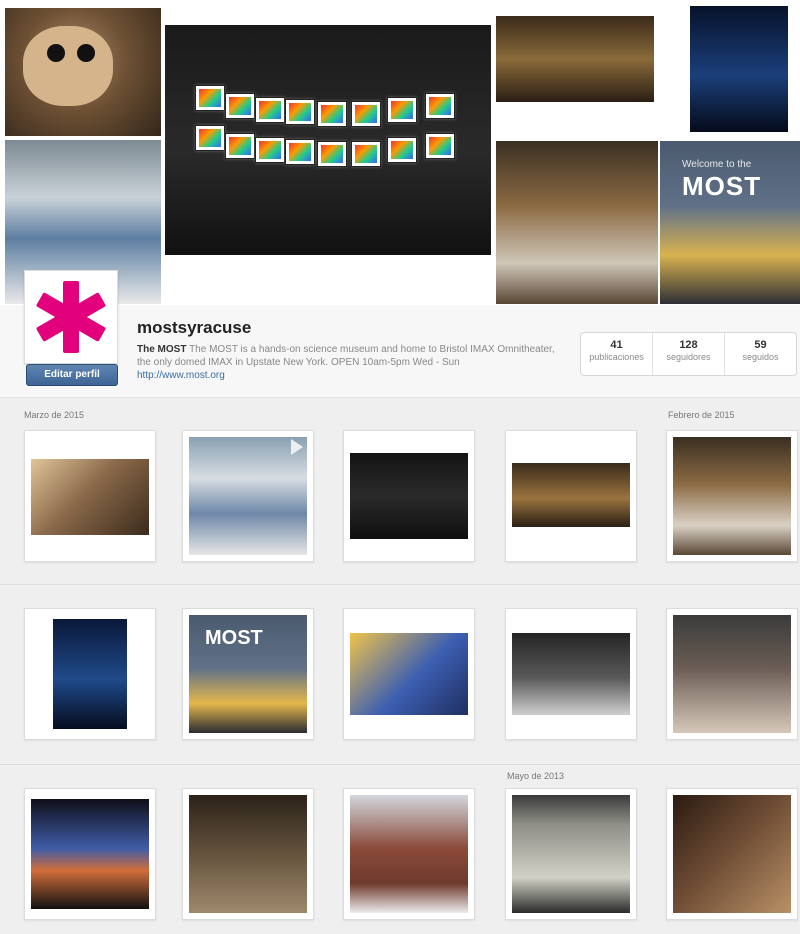  I want to click on cover-photo-lemur, so click(83, 72).